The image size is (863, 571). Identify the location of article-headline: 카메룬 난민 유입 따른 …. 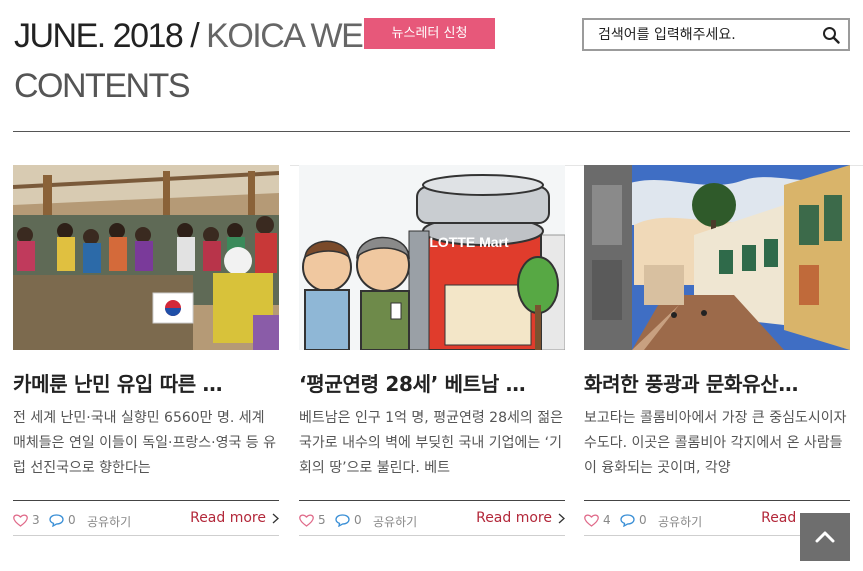
(146, 384).